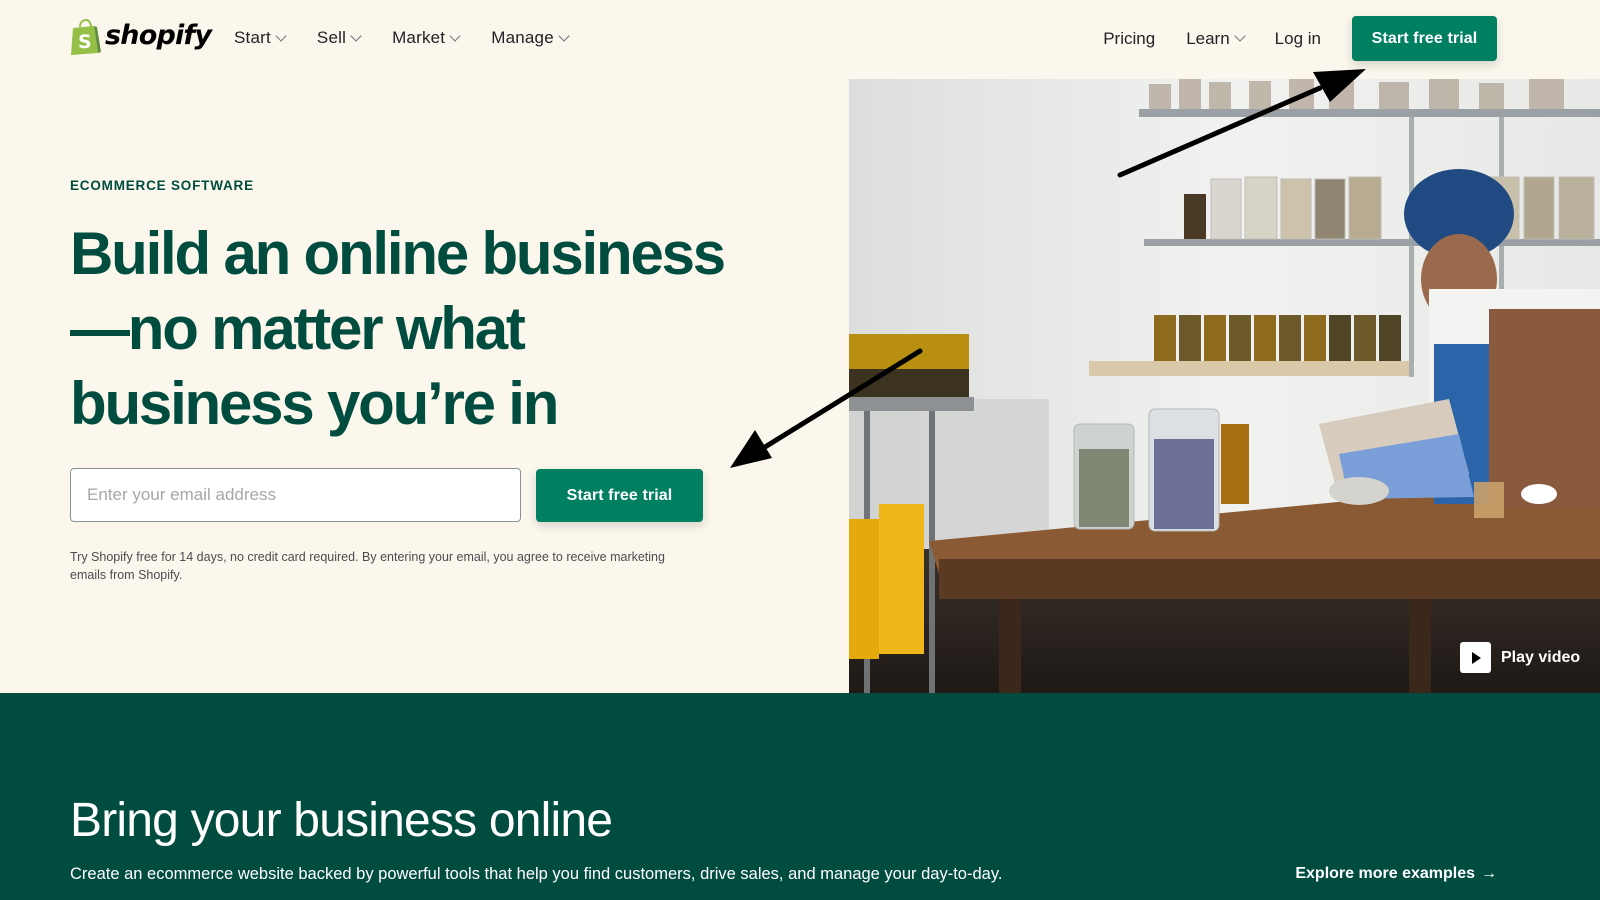  I want to click on play-video-button: Play video, so click(1520, 657).